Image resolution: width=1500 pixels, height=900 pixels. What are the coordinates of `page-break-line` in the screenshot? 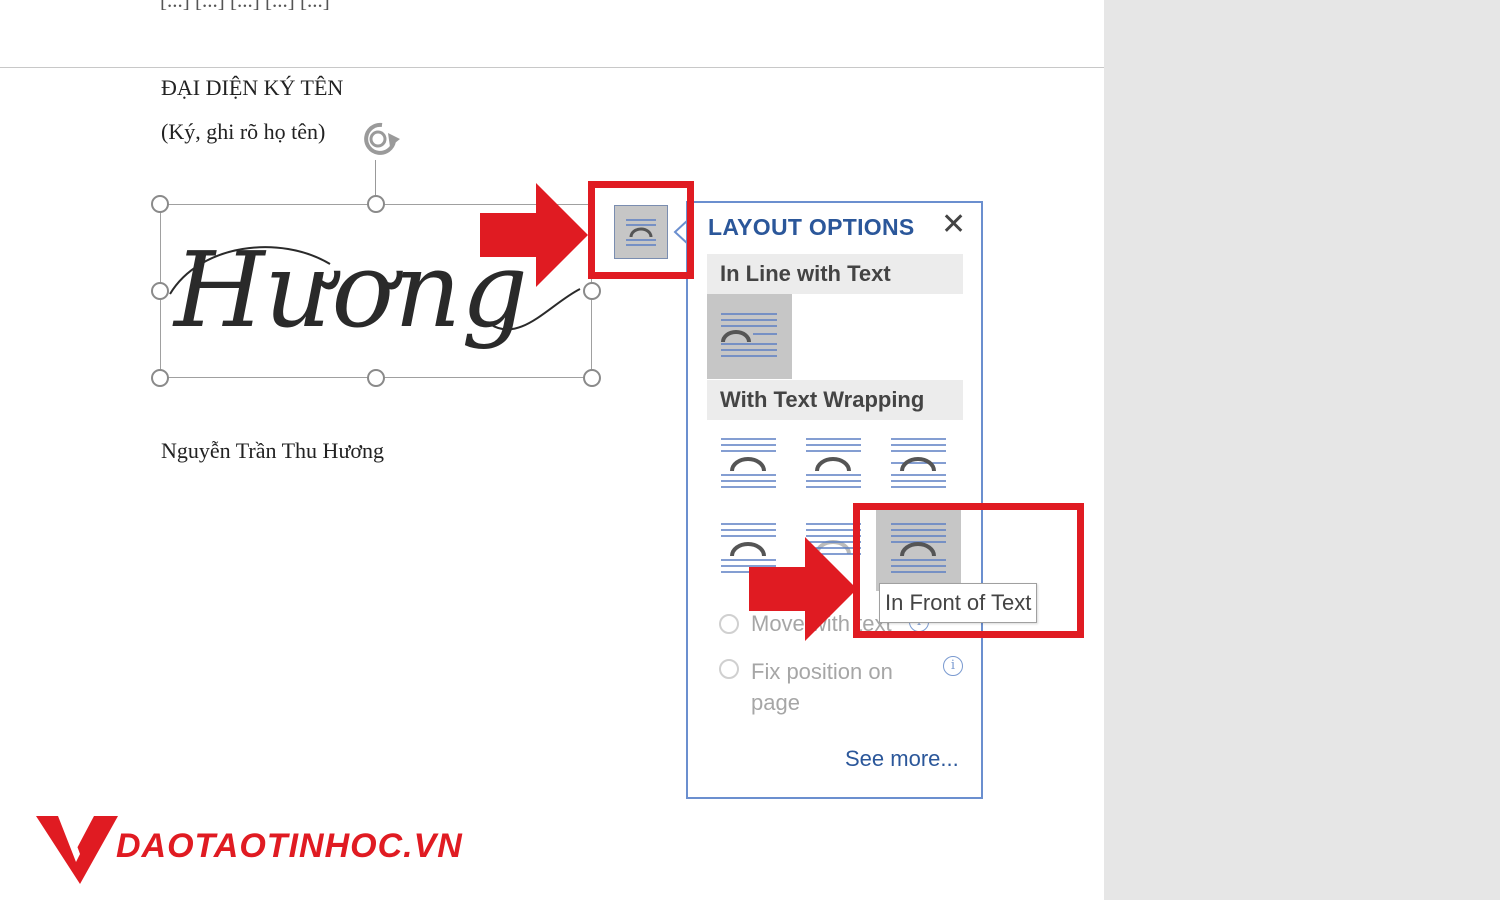 It's located at (552, 67).